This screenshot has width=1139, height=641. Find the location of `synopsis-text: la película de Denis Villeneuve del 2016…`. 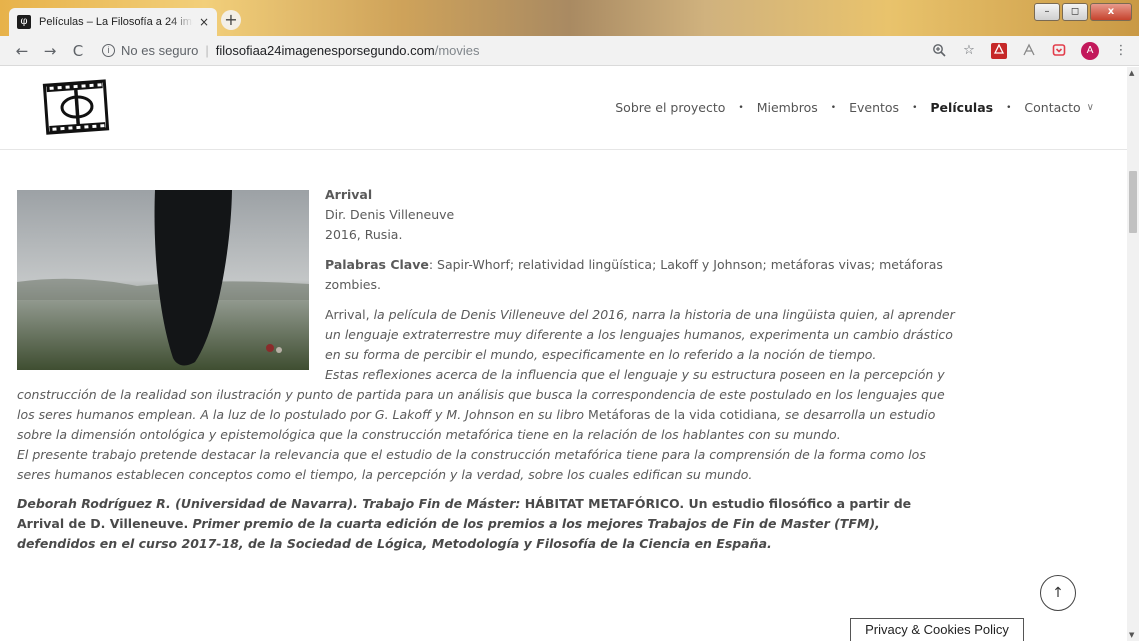

synopsis-text: la película de Denis Villeneuve del 2016… is located at coordinates (640, 334).